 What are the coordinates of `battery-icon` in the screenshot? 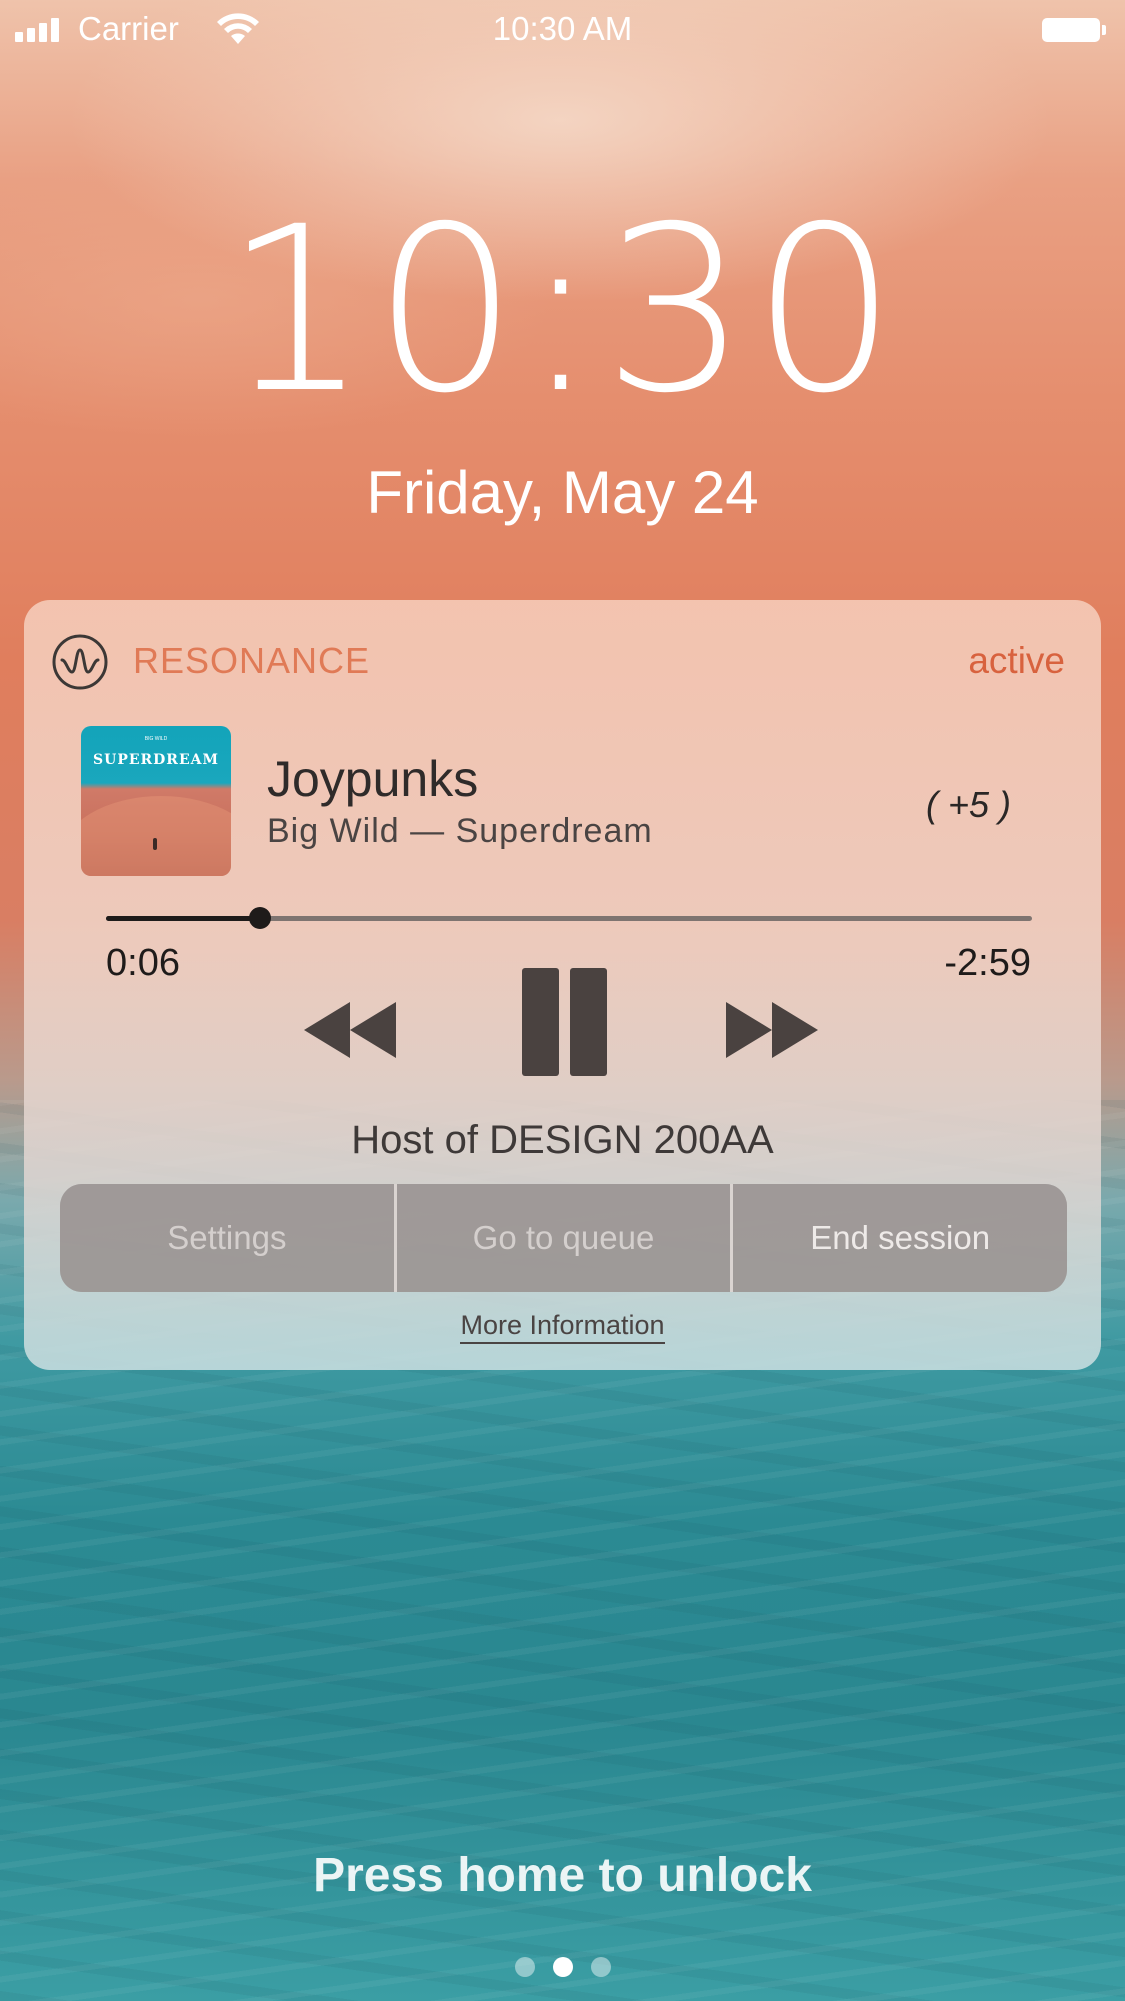 It's located at (1074, 30).